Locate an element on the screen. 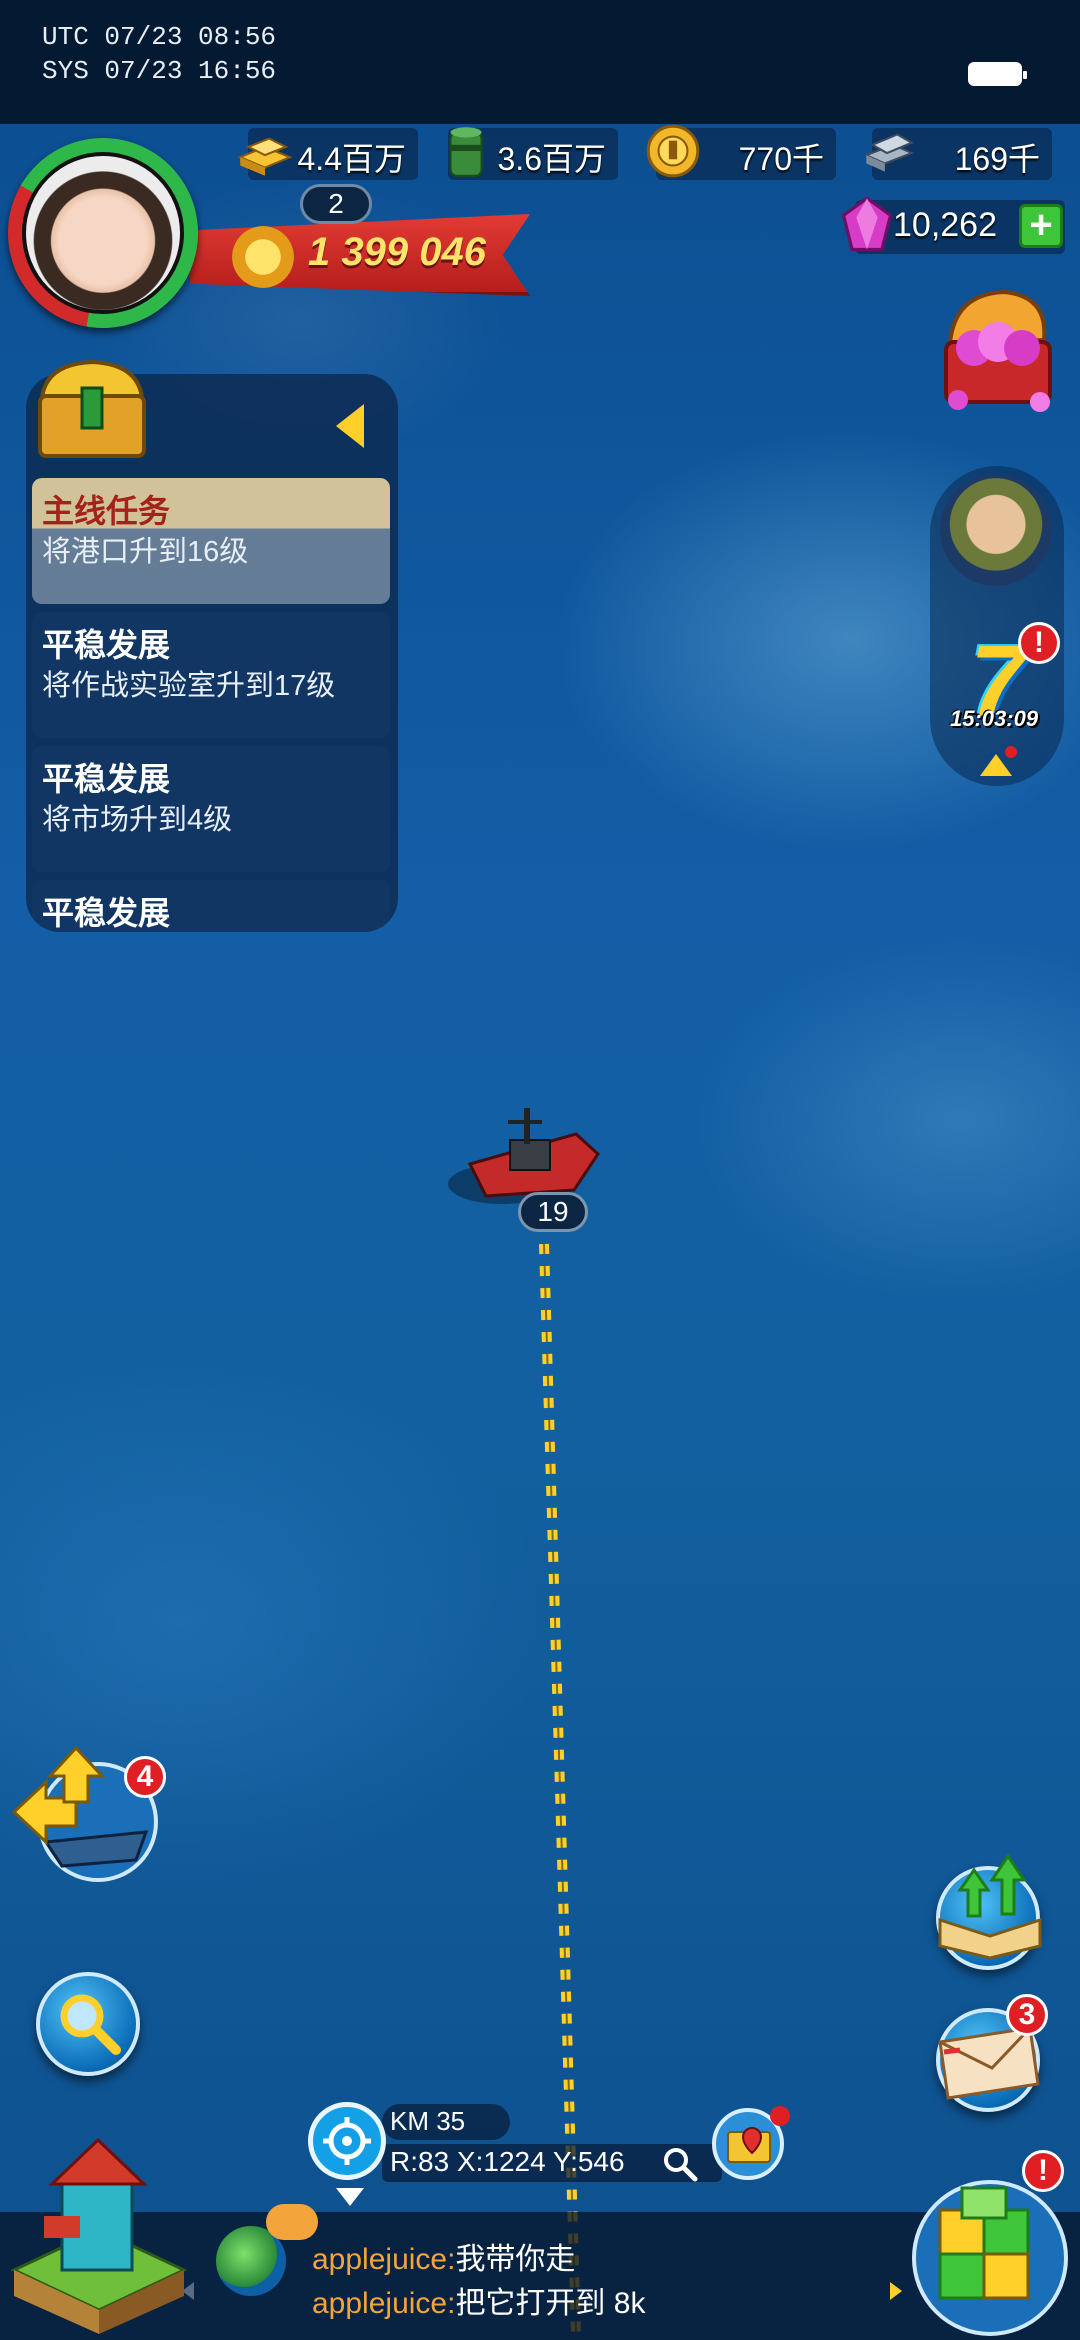 The width and height of the screenshot is (1080, 2340). locate-icon is located at coordinates (347, 2141).